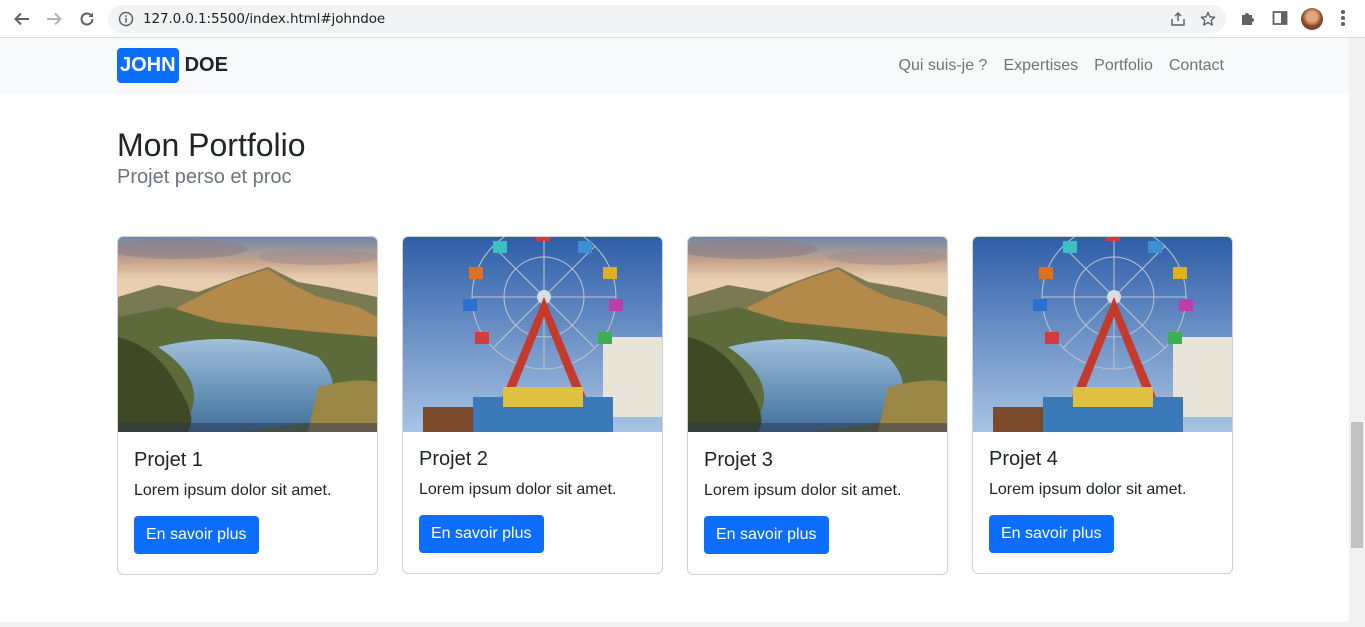 This screenshot has width=1365, height=627. Describe the element at coordinates (1196, 66) in the screenshot. I see `nav-link-contact: Contact` at that location.